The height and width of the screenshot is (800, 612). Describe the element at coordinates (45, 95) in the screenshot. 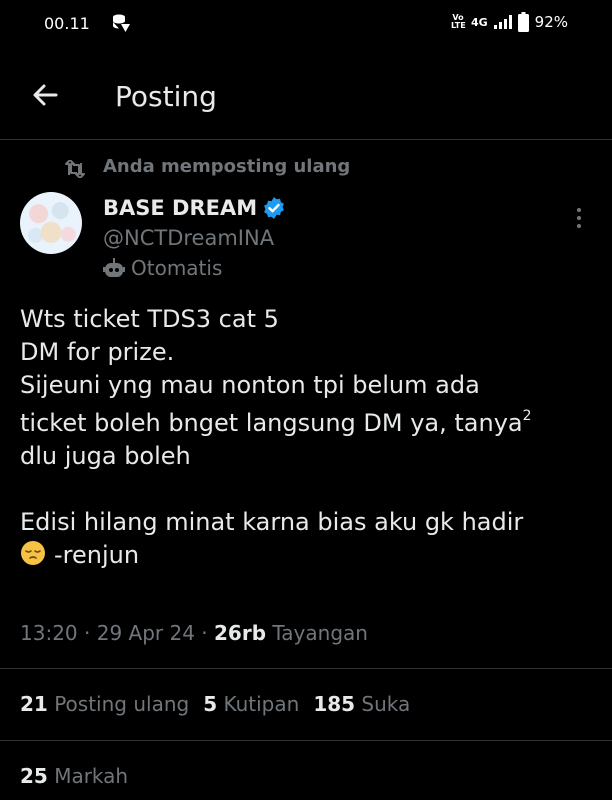

I see `back-arrow-icon` at that location.